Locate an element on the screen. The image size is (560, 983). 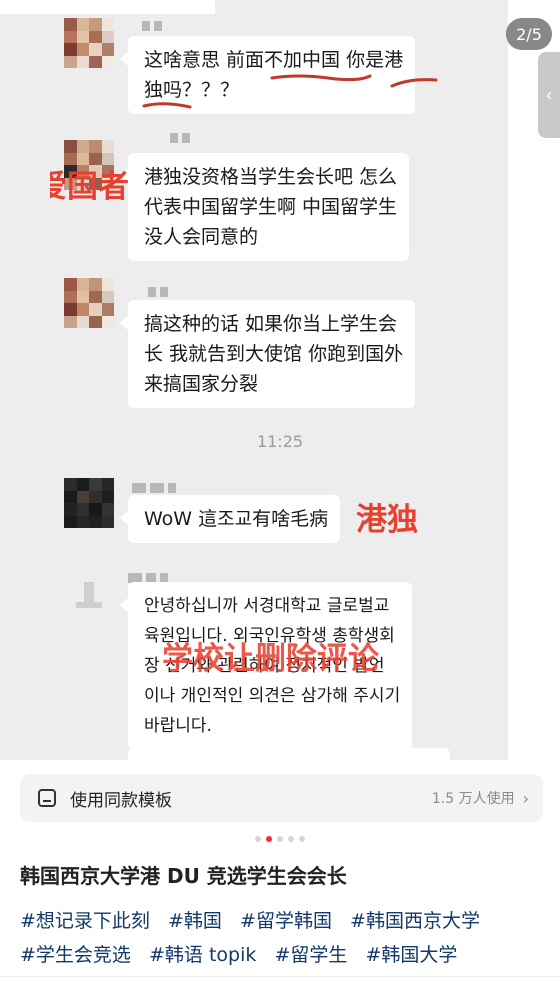
hashtag: #韩语 topik is located at coordinates (202, 955).